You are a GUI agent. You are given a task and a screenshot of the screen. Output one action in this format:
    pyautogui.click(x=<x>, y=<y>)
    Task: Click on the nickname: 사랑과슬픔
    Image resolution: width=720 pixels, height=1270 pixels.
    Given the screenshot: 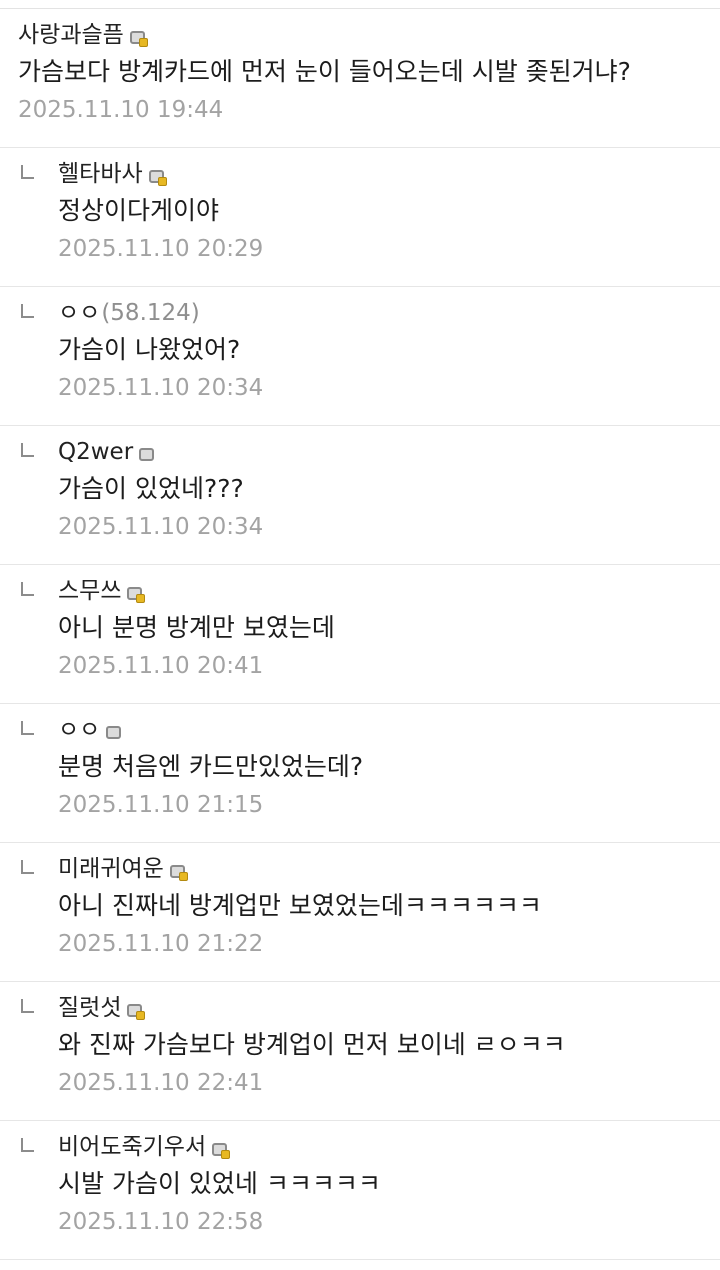 What is the action you would take?
    pyautogui.click(x=71, y=35)
    